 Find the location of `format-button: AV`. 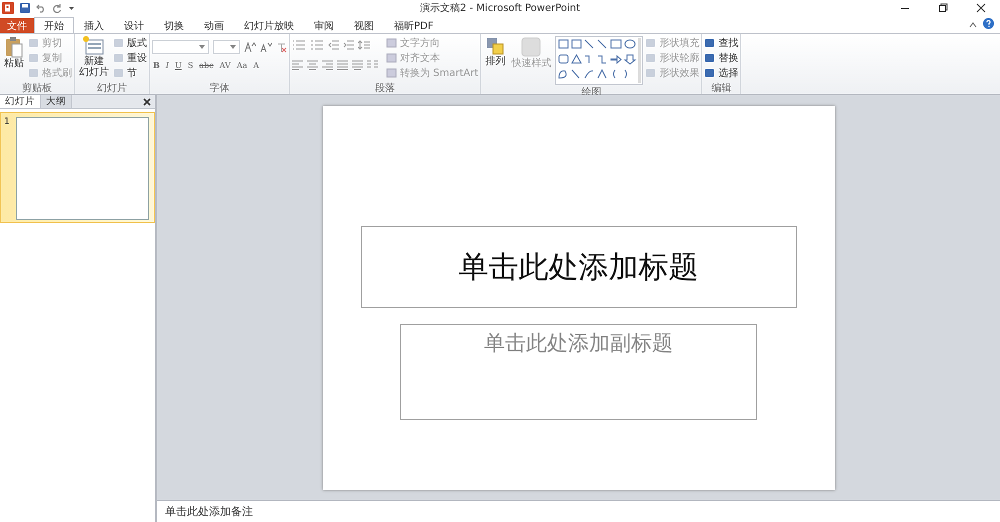

format-button: AV is located at coordinates (225, 65).